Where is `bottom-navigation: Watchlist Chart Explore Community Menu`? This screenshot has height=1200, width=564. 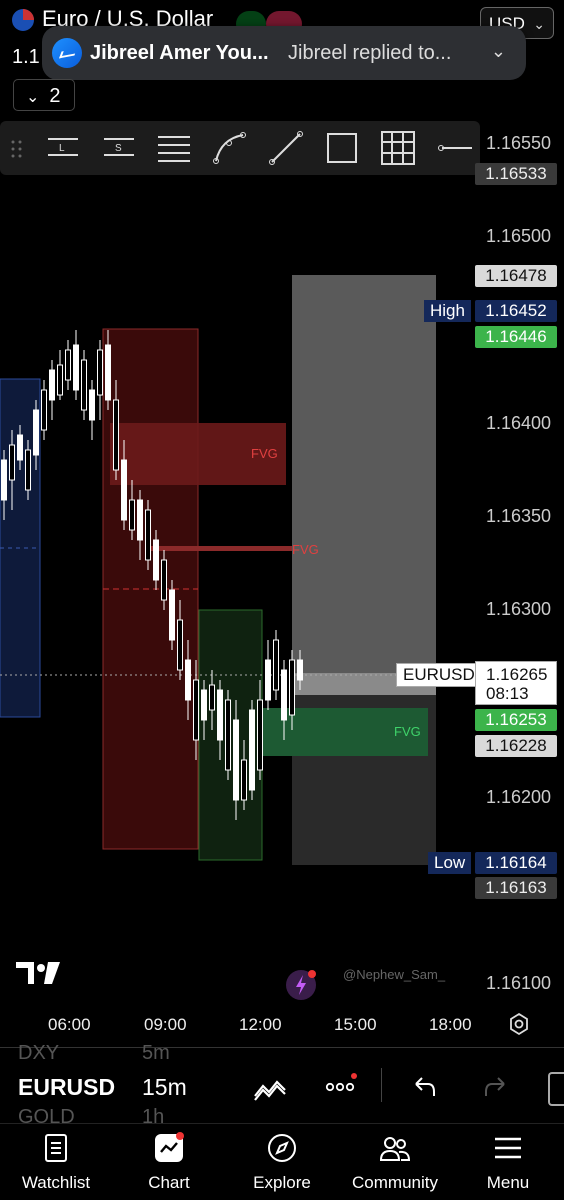 bottom-navigation: Watchlist Chart Explore Community Menu is located at coordinates (282, 1161).